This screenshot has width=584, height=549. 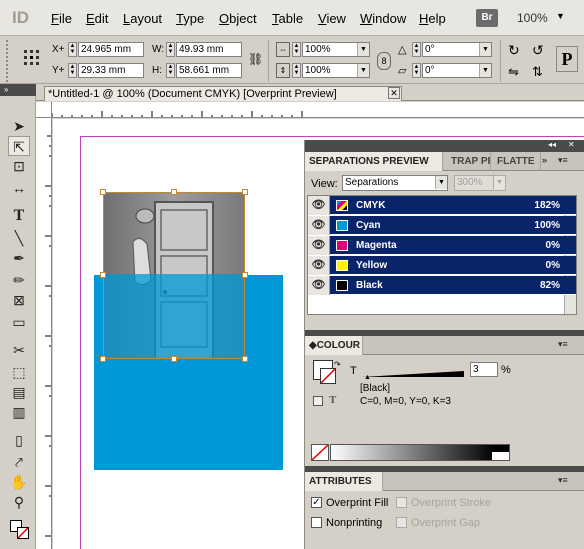 What do you see at coordinates (374, 161) in the screenshot?
I see `tab-separations-preview: SEPARATIONS PREVIEW` at bounding box center [374, 161].